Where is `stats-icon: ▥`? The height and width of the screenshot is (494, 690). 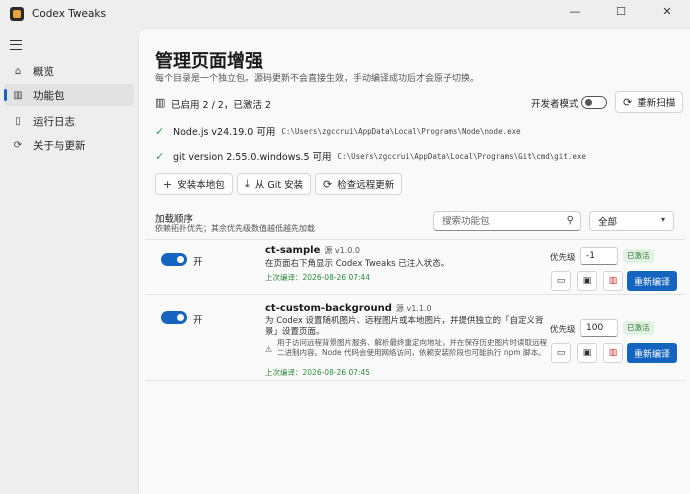
stats-icon: ▥ is located at coordinates (160, 102).